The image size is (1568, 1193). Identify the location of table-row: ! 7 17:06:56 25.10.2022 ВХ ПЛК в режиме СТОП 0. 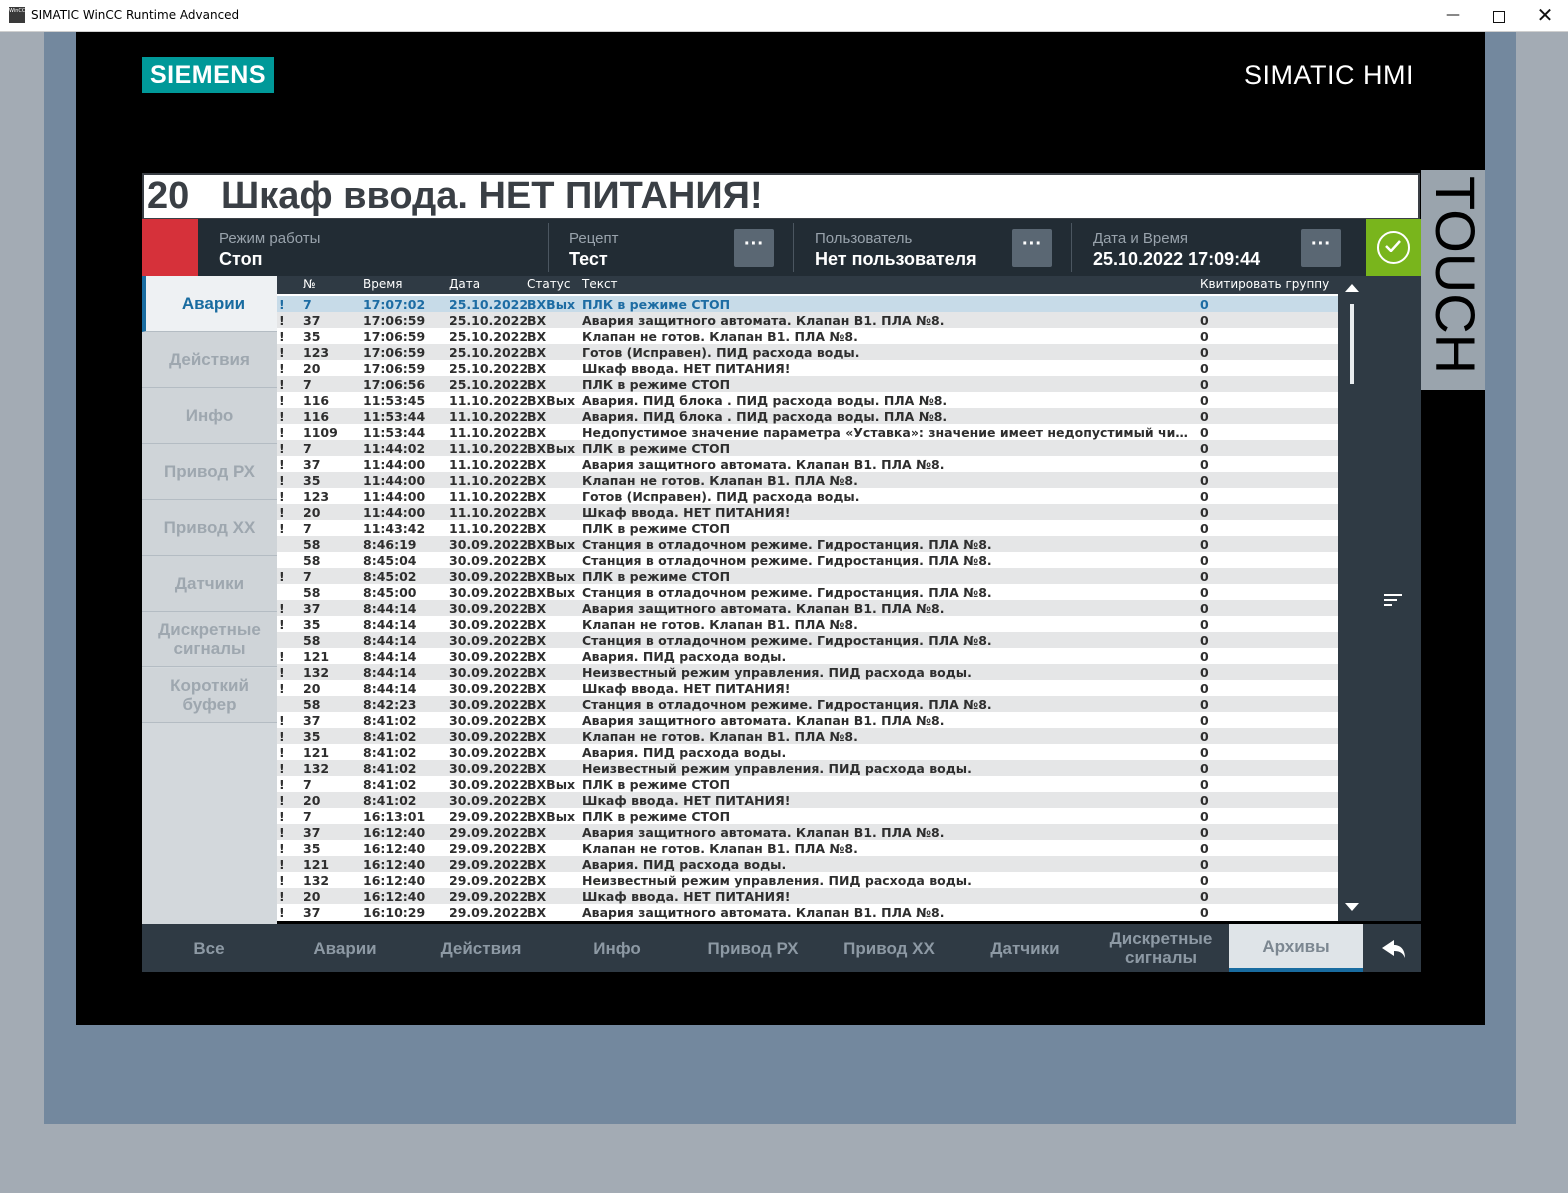
(807, 384).